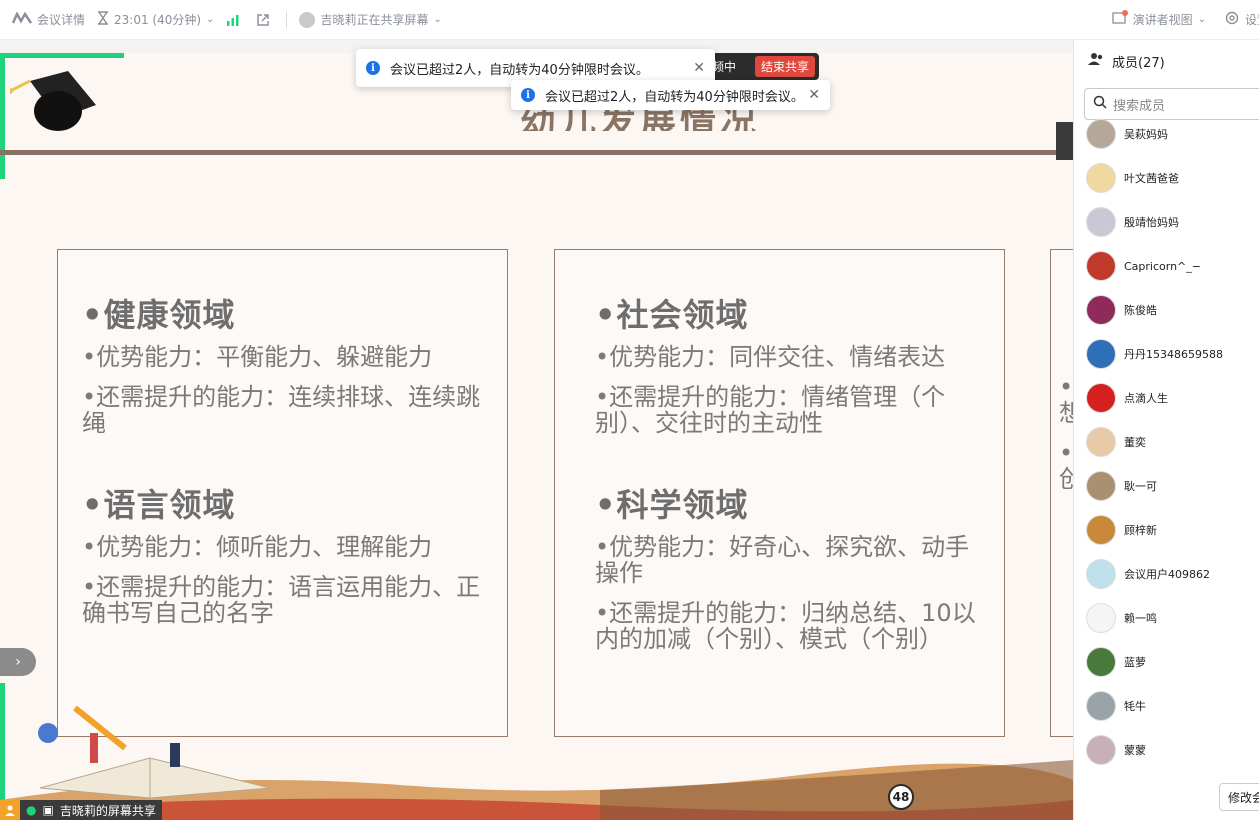 This screenshot has height=820, width=1259. What do you see at coordinates (784, 66) in the screenshot?
I see `end-share-button: 结束共享` at bounding box center [784, 66].